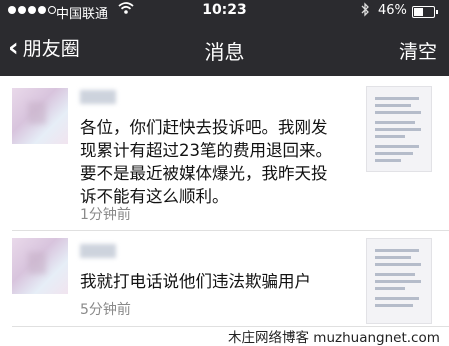 The height and width of the screenshot is (346, 449). Describe the element at coordinates (365, 11) in the screenshot. I see `bluetooth-icon` at that location.